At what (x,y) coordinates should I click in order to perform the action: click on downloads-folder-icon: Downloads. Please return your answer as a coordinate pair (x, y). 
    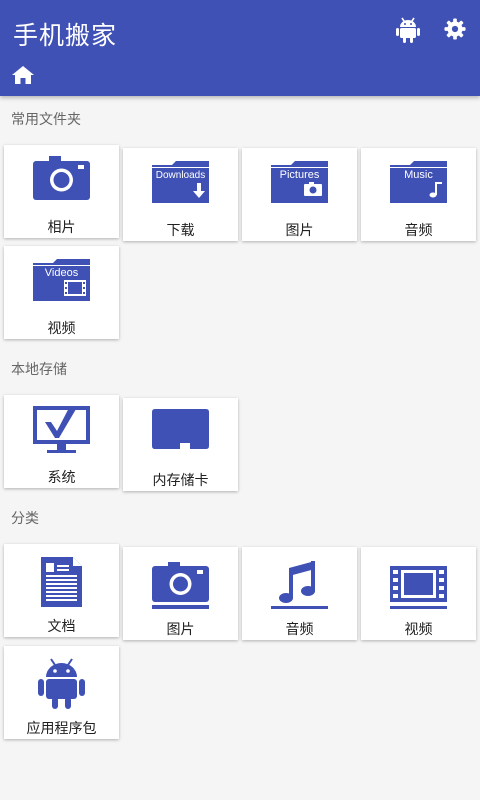
    Looking at the image, I should click on (180, 182).